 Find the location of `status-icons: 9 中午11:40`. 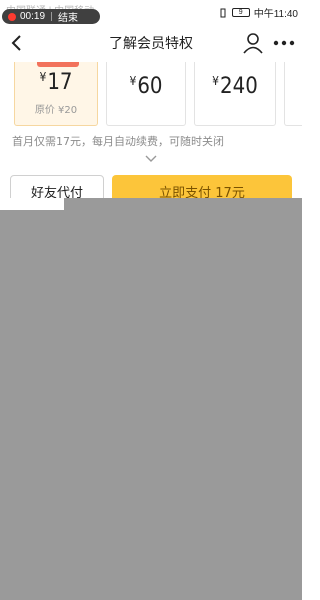

status-icons: 9 中午11:40 is located at coordinates (258, 12).